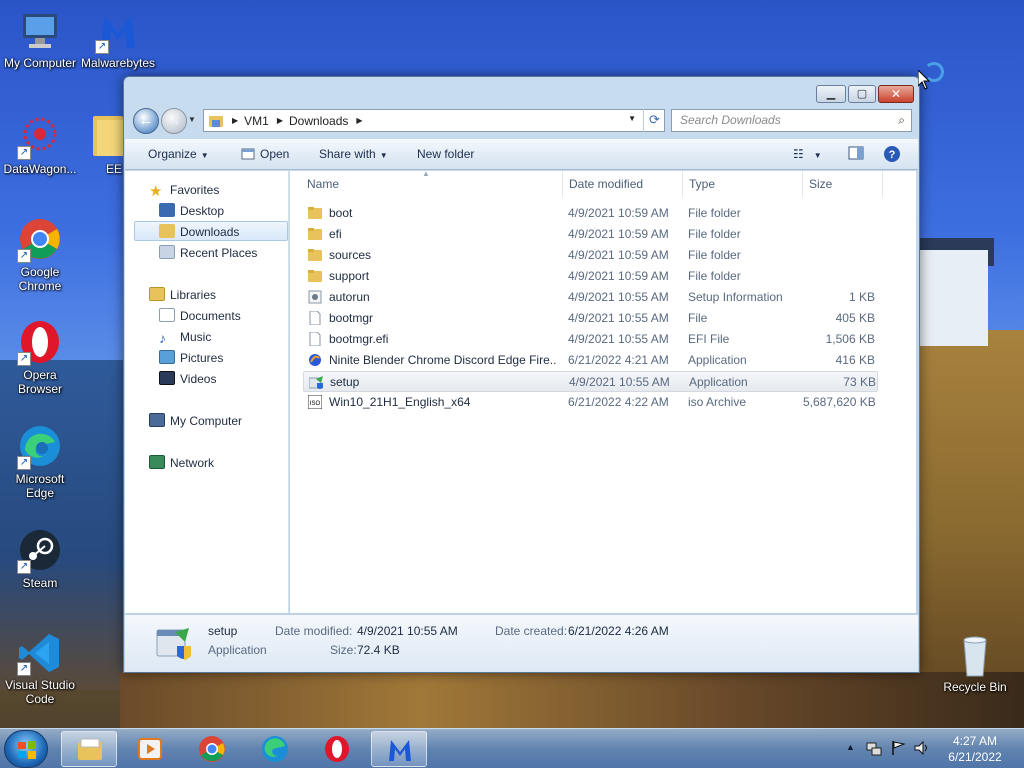  Describe the element at coordinates (318, 121) in the screenshot. I see `breadcrumb-downloads: Downloads` at that location.